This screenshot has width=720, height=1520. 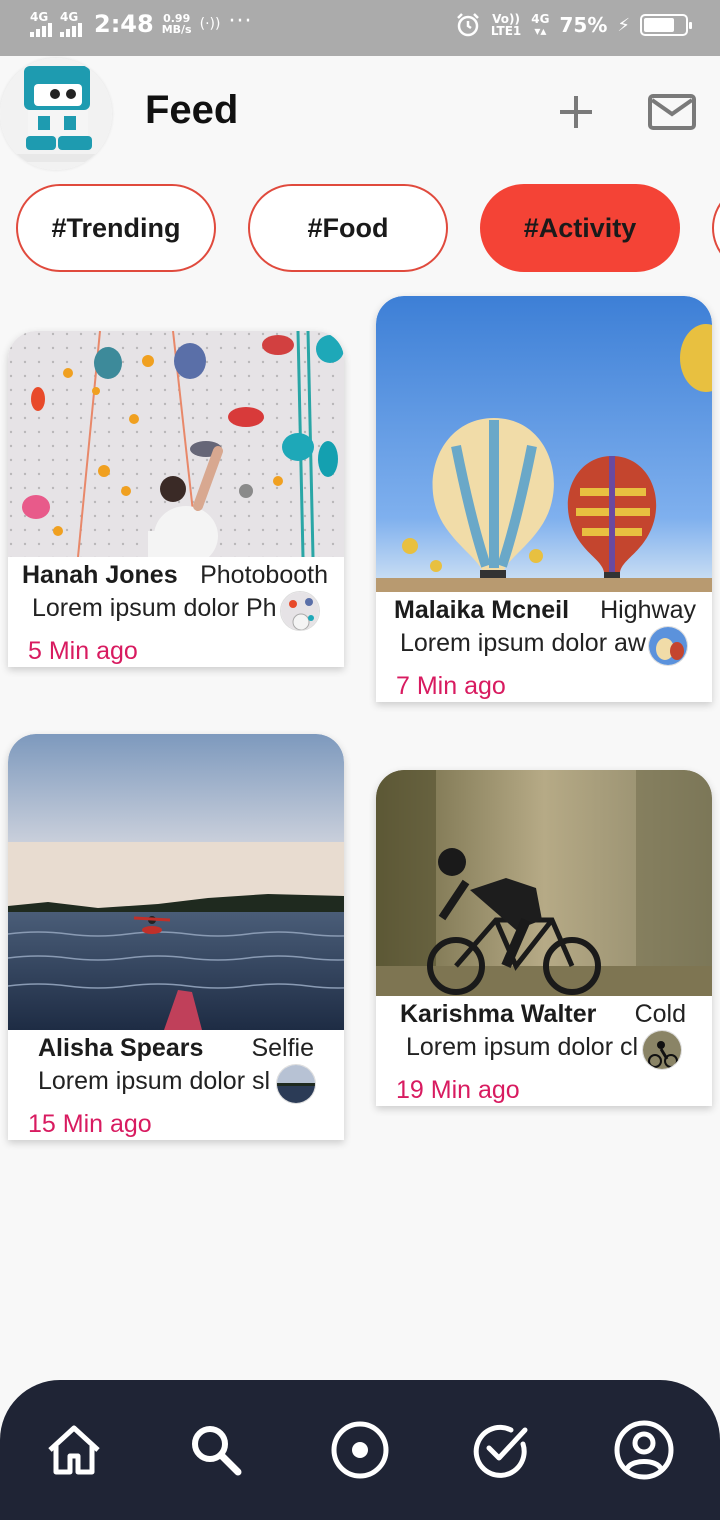 I want to click on nav-profile, so click(x=644, y=1450).